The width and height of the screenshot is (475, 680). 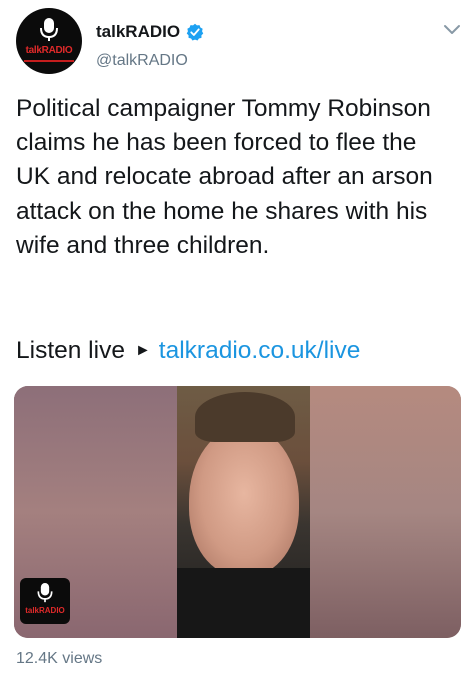 I want to click on avatar-brand-text: talkRADIO, so click(x=49, y=50).